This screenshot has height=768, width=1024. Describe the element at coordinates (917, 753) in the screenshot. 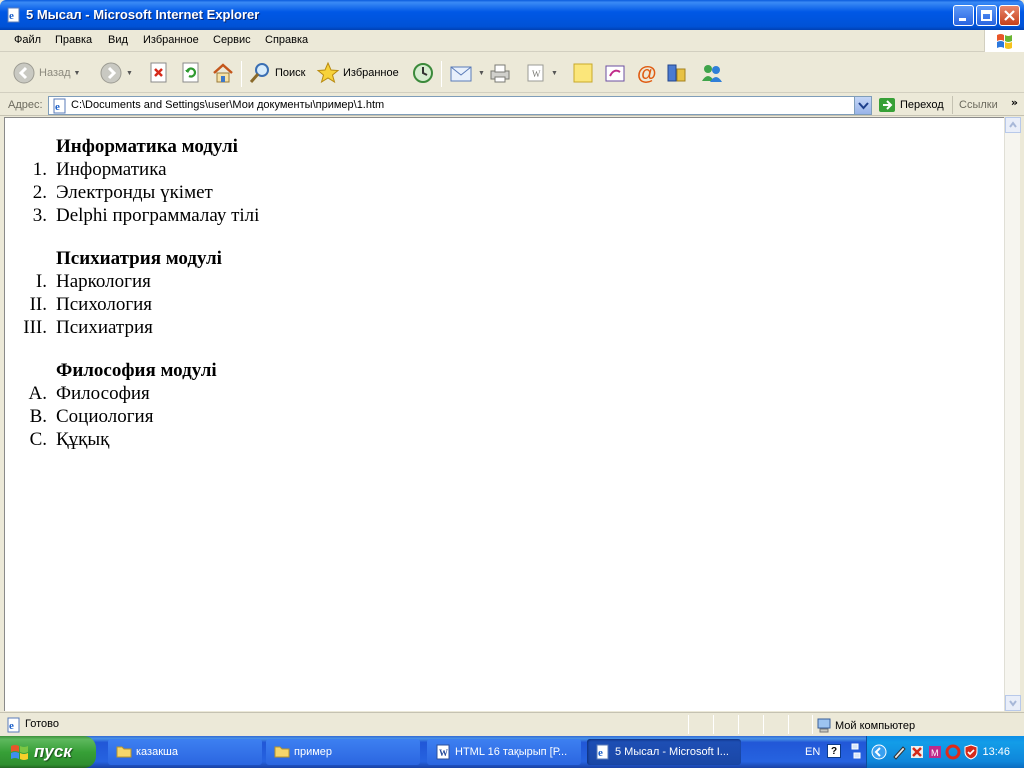

I see `red-x-icon` at that location.